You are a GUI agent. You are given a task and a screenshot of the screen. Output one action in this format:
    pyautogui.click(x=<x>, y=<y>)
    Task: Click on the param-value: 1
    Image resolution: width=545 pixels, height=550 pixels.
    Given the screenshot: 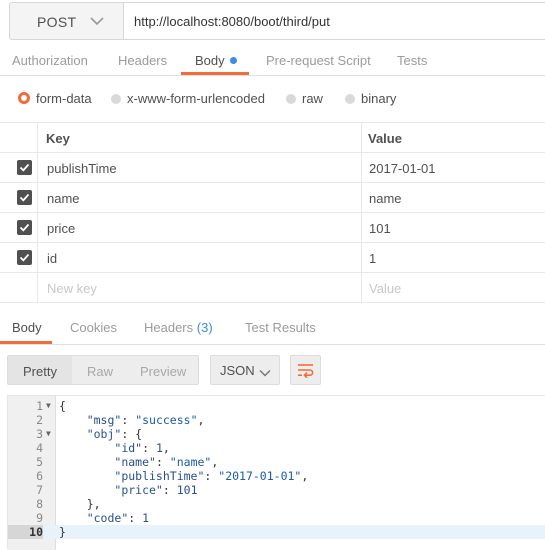 What is the action you would take?
    pyautogui.click(x=372, y=258)
    